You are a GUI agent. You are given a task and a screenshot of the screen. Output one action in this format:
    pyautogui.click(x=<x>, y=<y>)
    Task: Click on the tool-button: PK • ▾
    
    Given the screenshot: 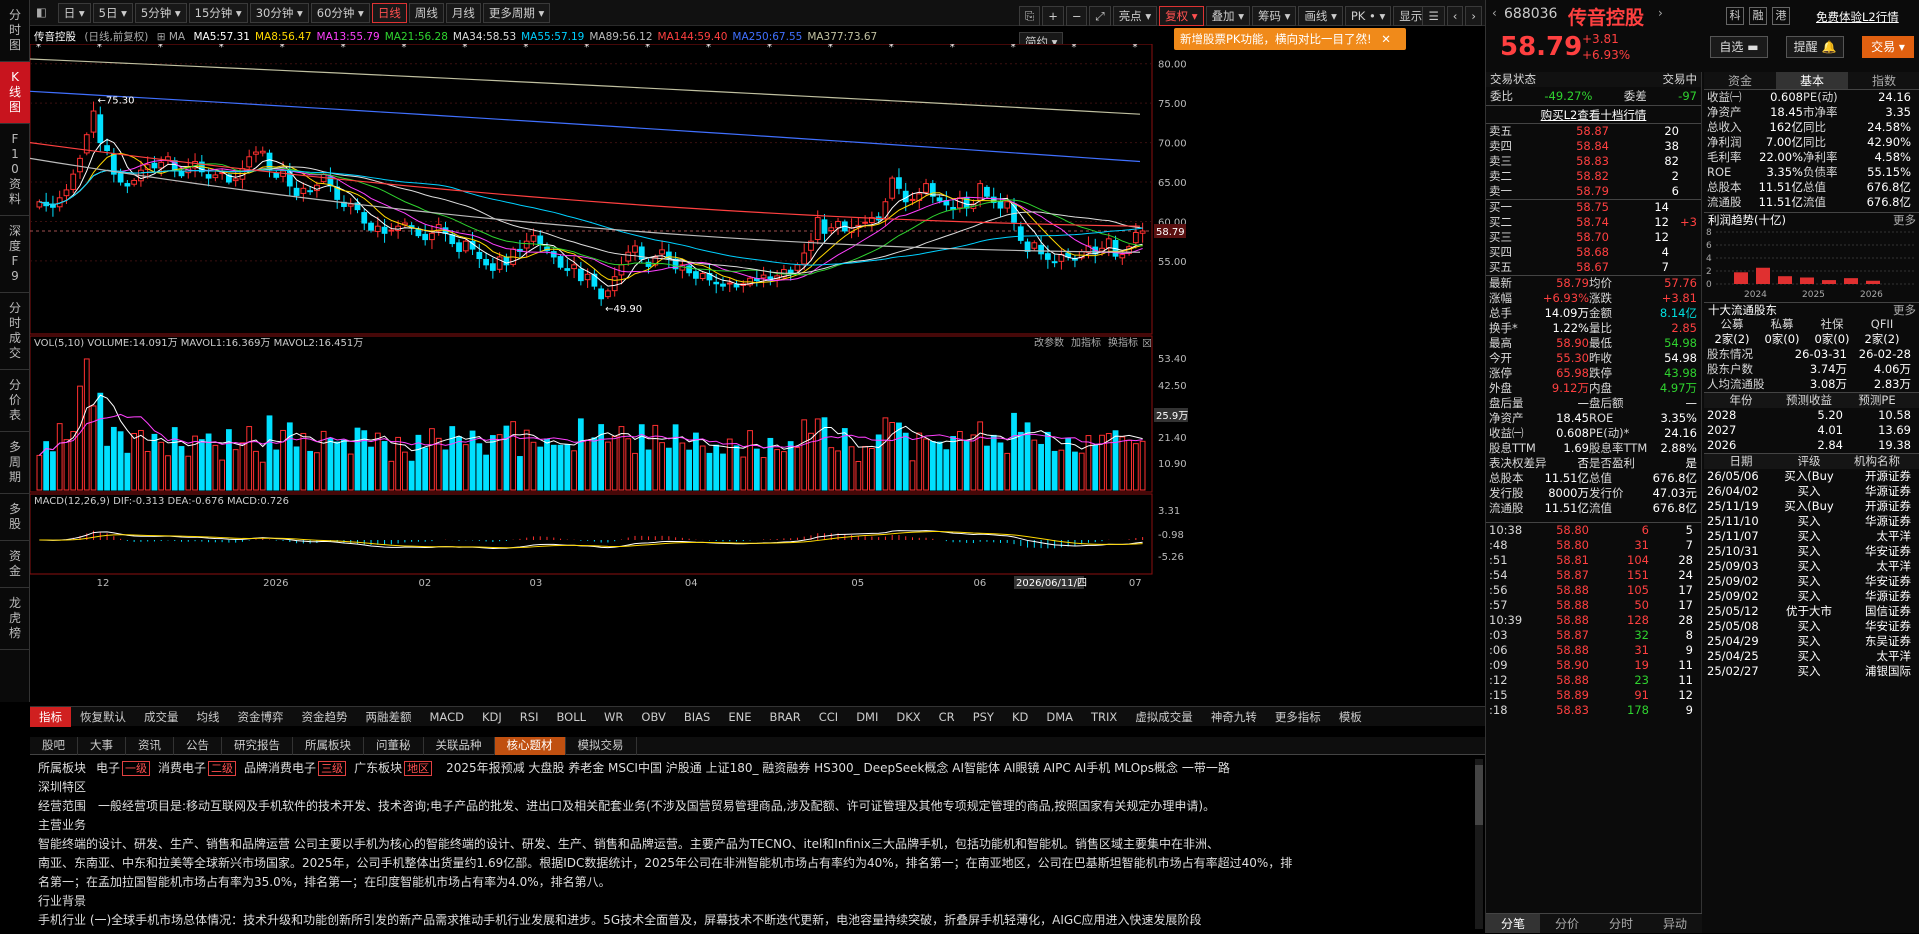 What is the action you would take?
    pyautogui.click(x=1368, y=16)
    